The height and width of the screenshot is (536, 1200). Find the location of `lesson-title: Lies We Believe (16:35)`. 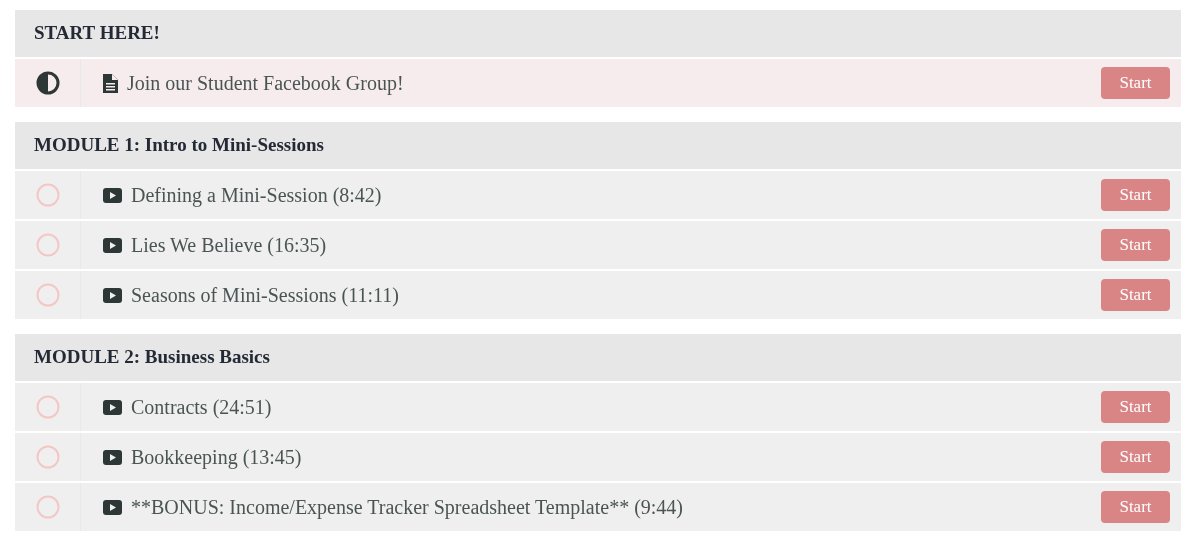

lesson-title: Lies We Believe (16:35) is located at coordinates (229, 246).